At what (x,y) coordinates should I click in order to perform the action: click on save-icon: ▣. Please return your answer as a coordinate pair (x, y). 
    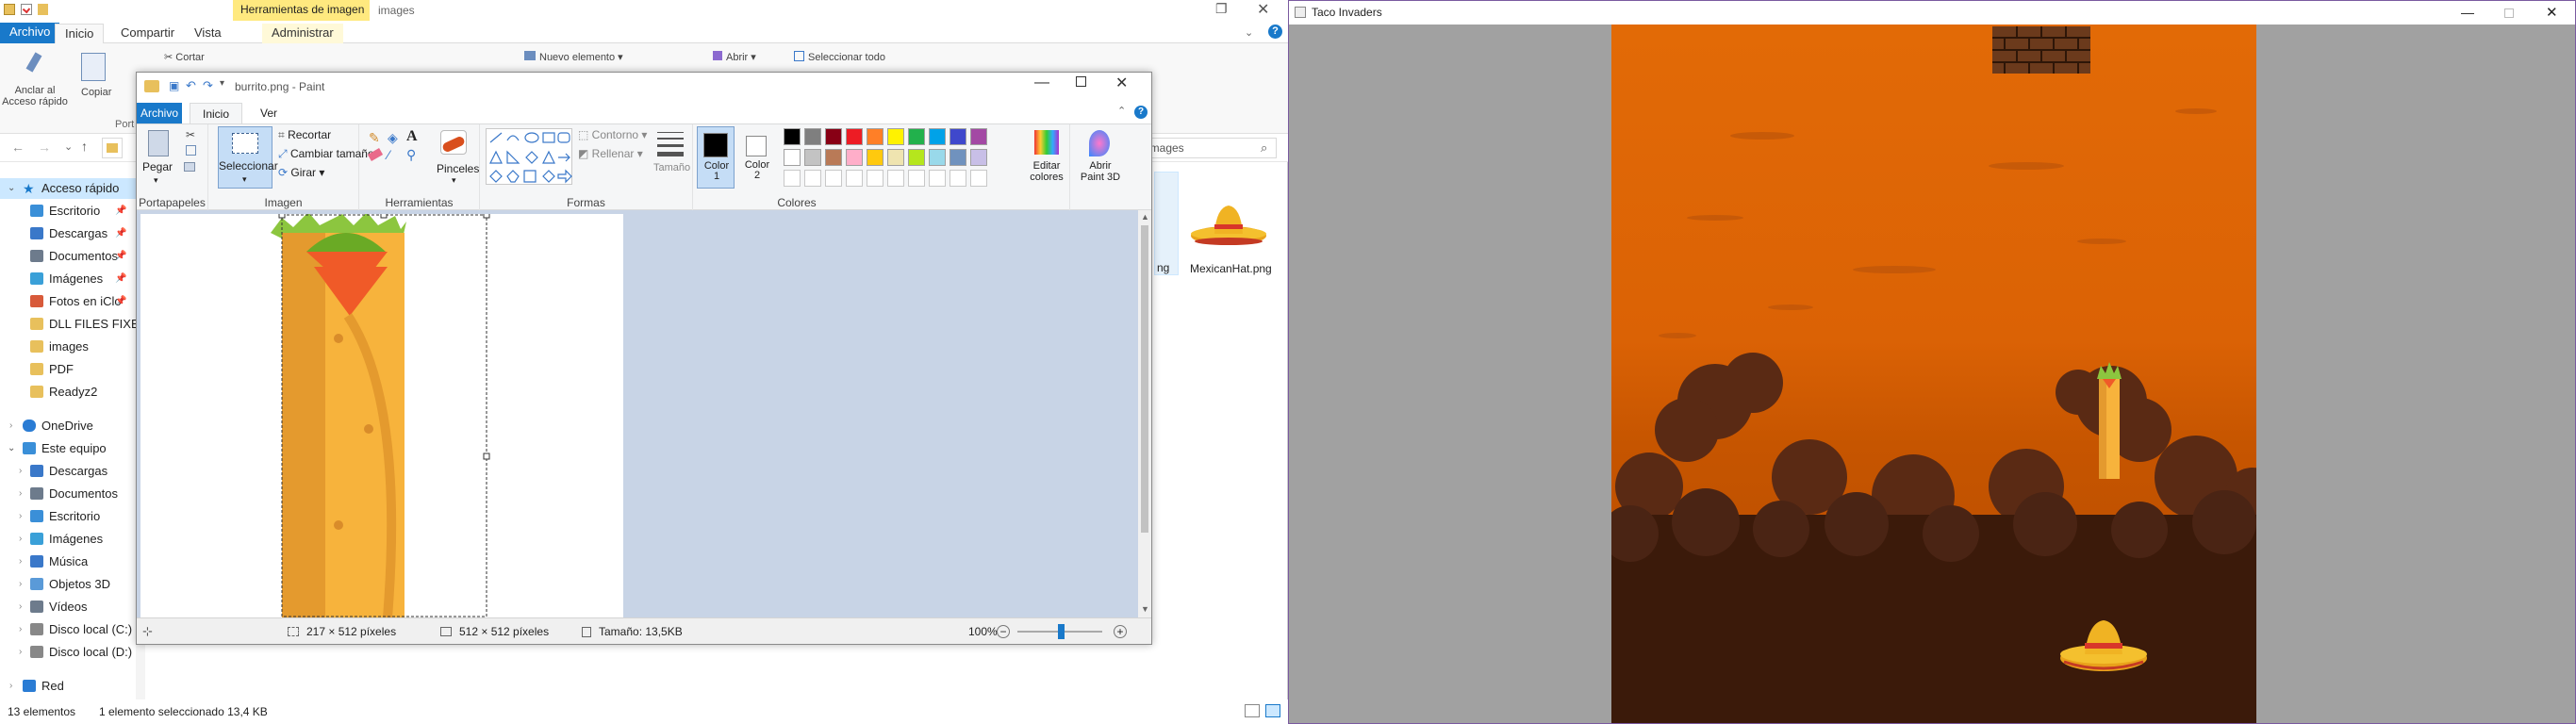
    Looking at the image, I should click on (174, 85).